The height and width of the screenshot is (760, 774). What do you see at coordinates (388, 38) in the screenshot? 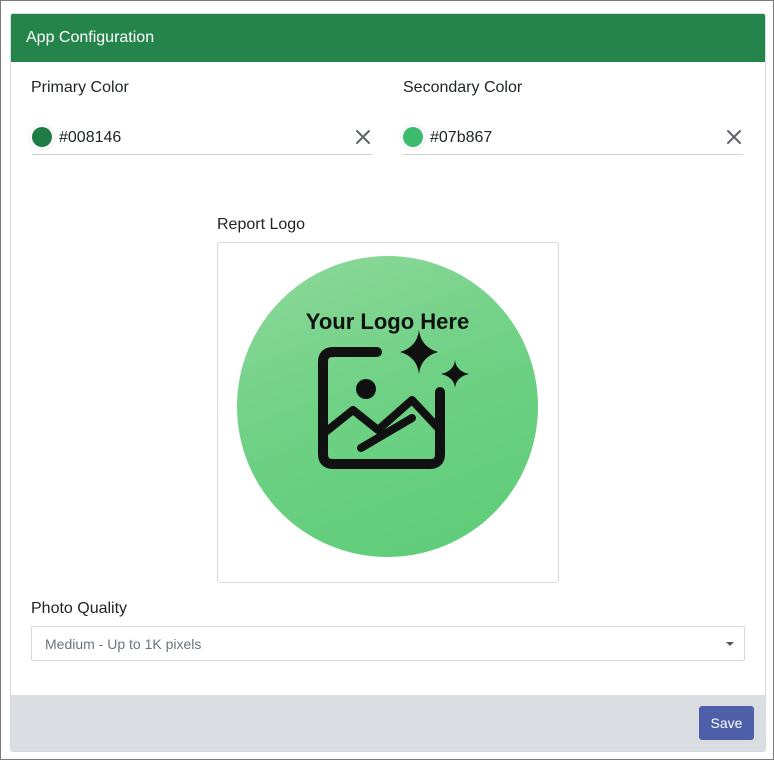
I see `card-header: App Configuration` at bounding box center [388, 38].